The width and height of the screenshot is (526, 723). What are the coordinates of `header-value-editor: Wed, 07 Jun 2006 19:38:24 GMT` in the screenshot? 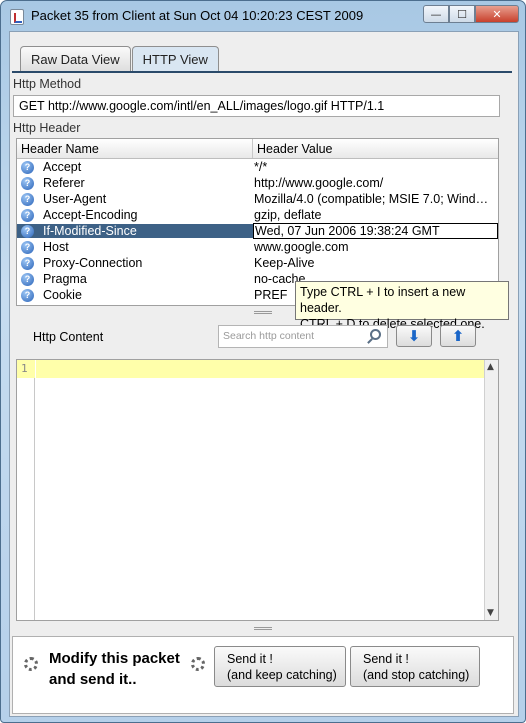 It's located at (375, 231).